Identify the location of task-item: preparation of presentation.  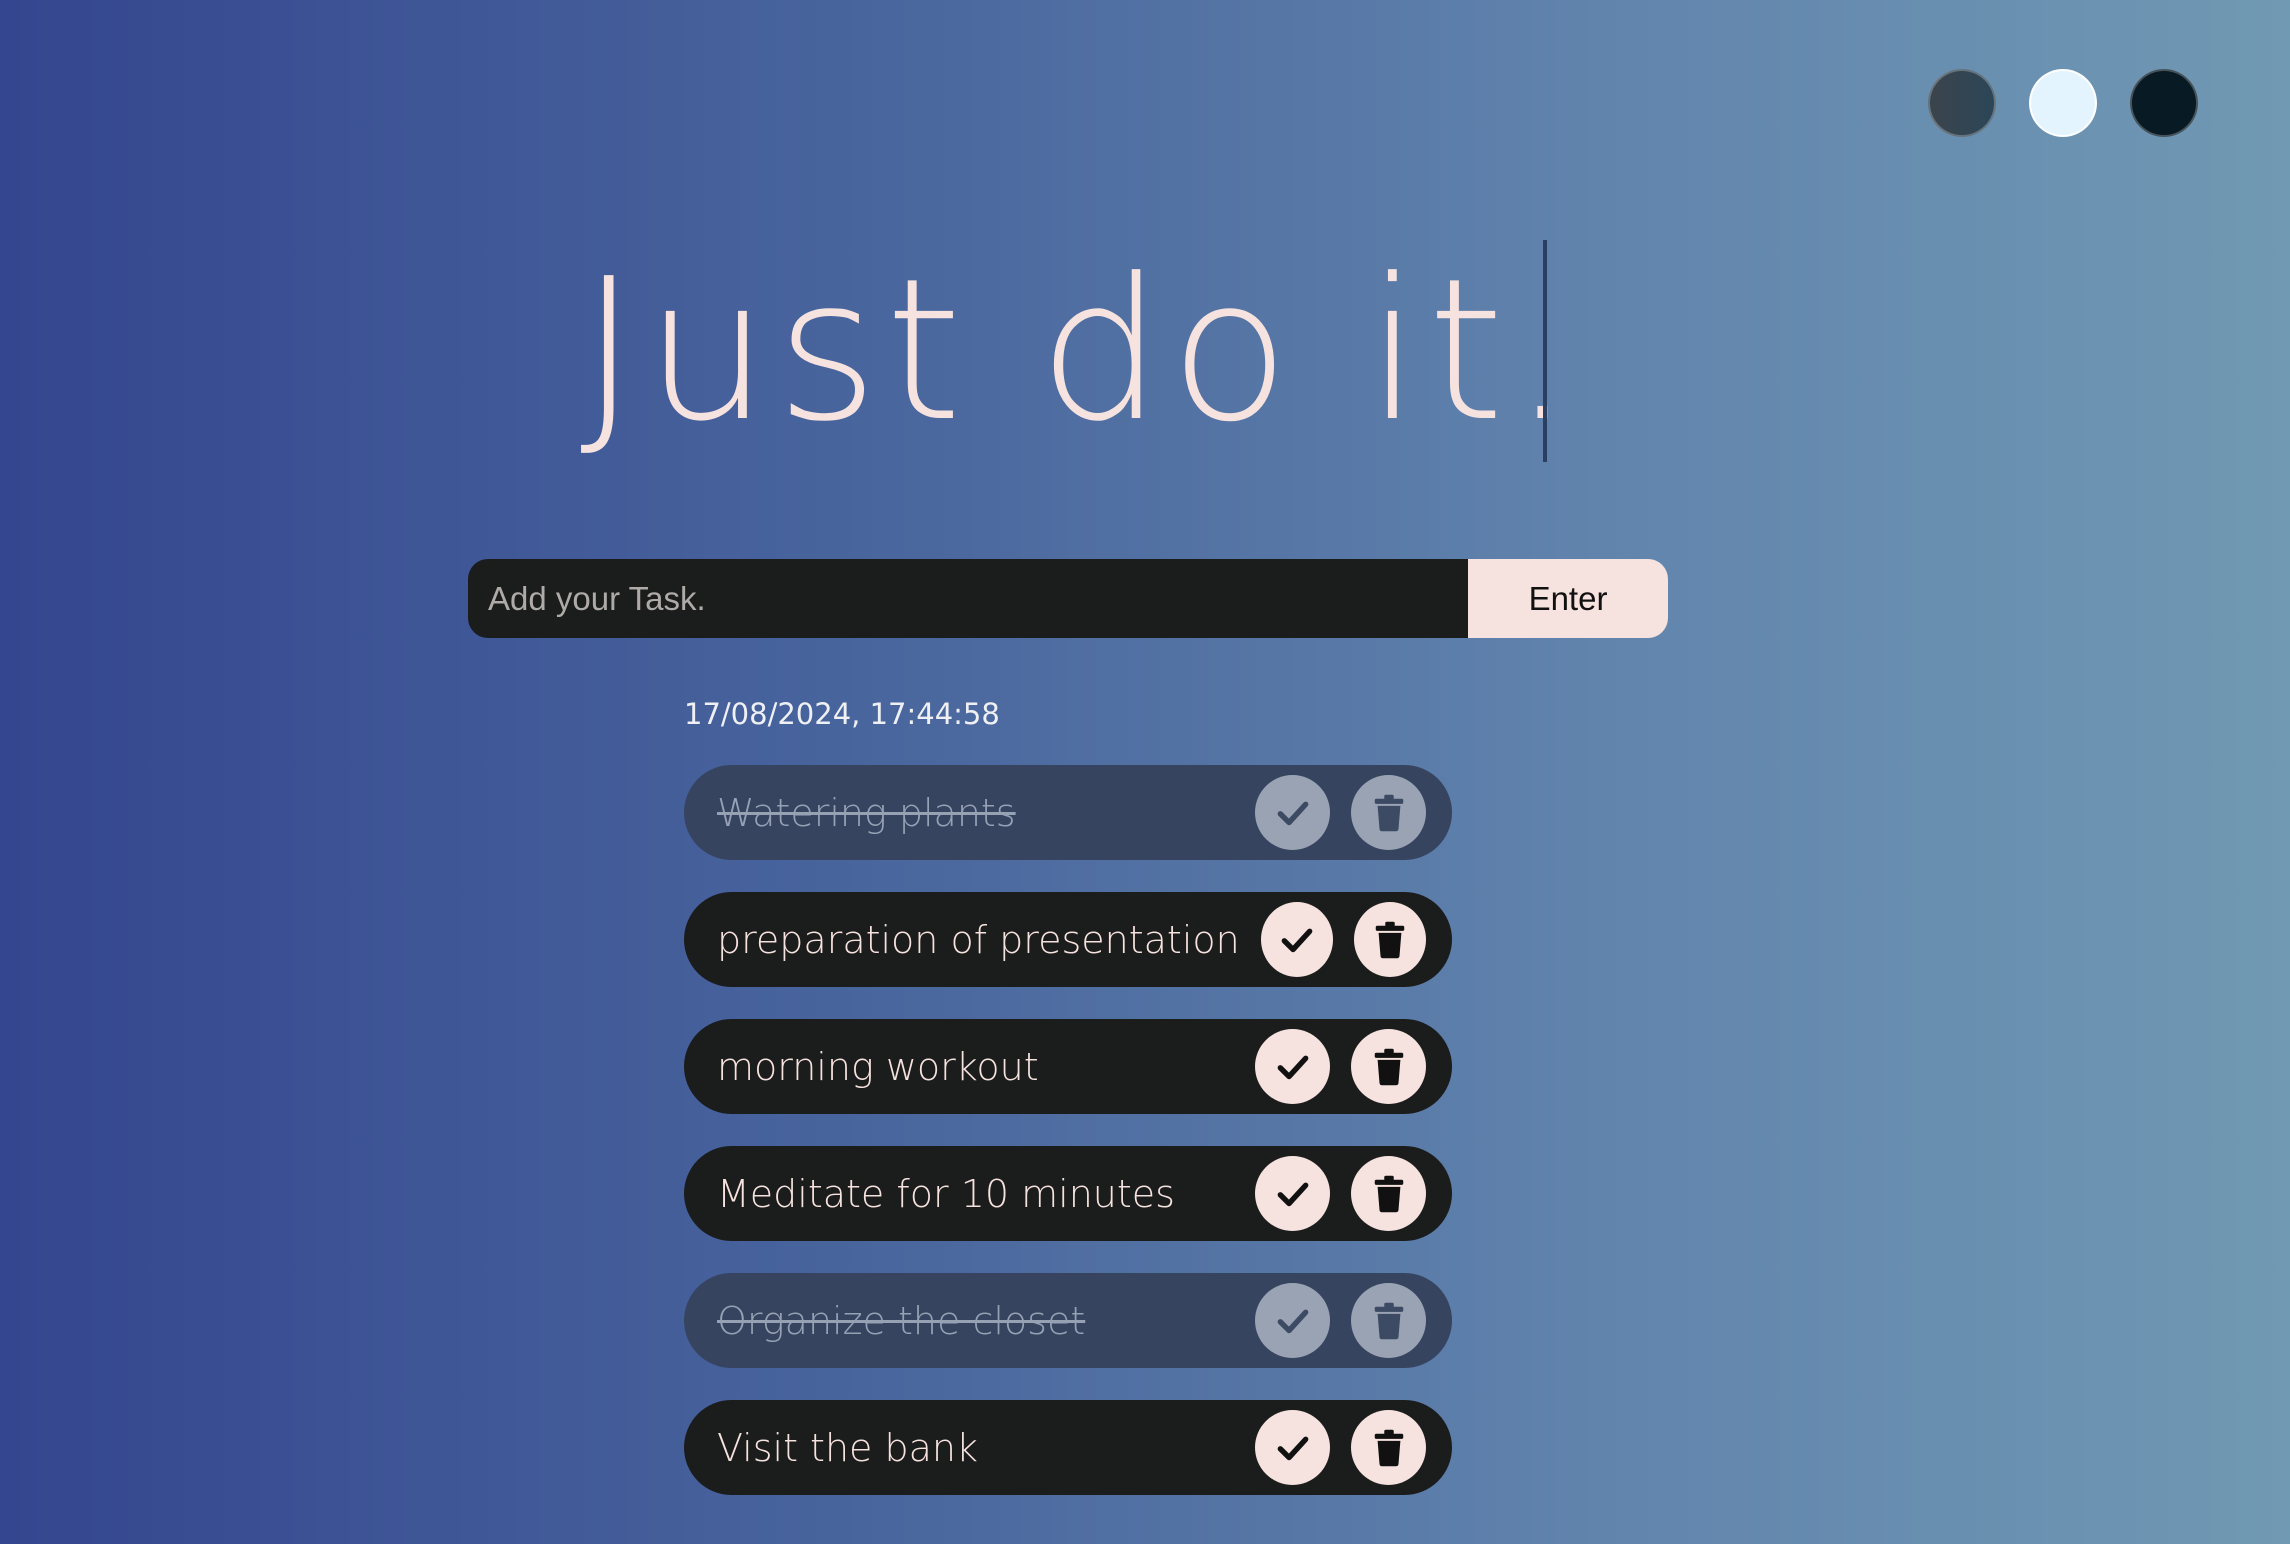
(1068, 939).